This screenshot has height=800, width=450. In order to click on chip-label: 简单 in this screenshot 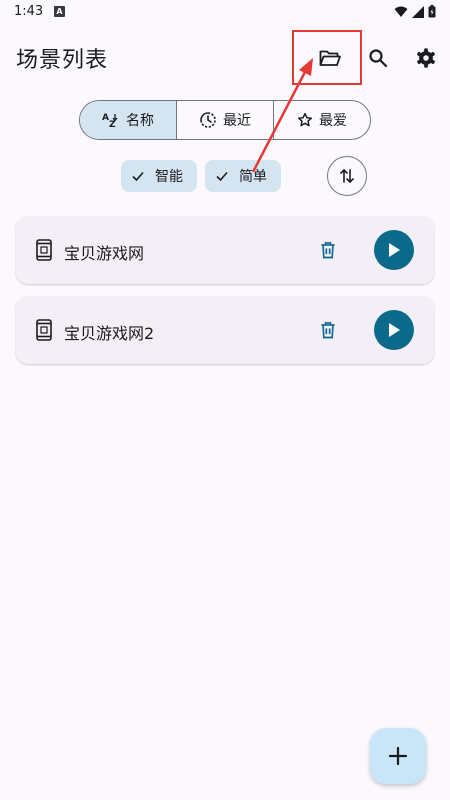, I will do `click(253, 177)`.